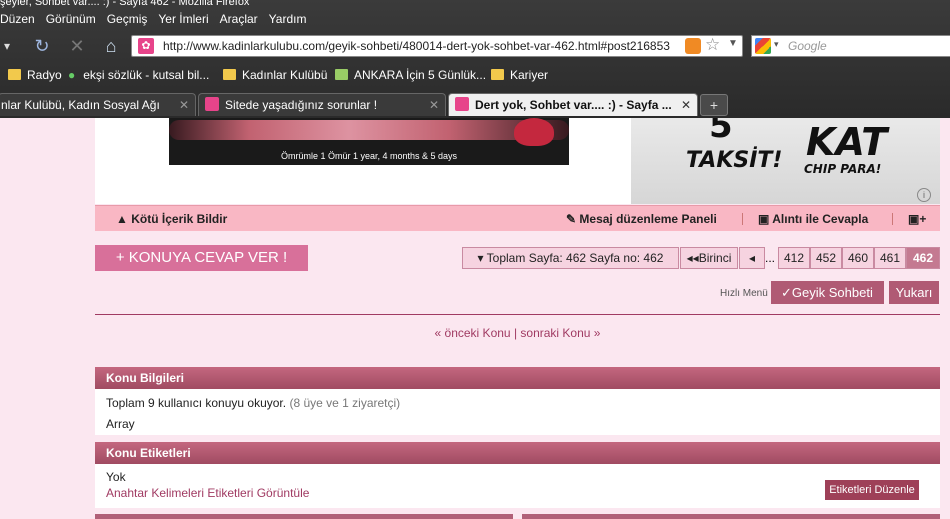  I want to click on report-button: ▲ Kötü İçerik Bildir, so click(171, 219).